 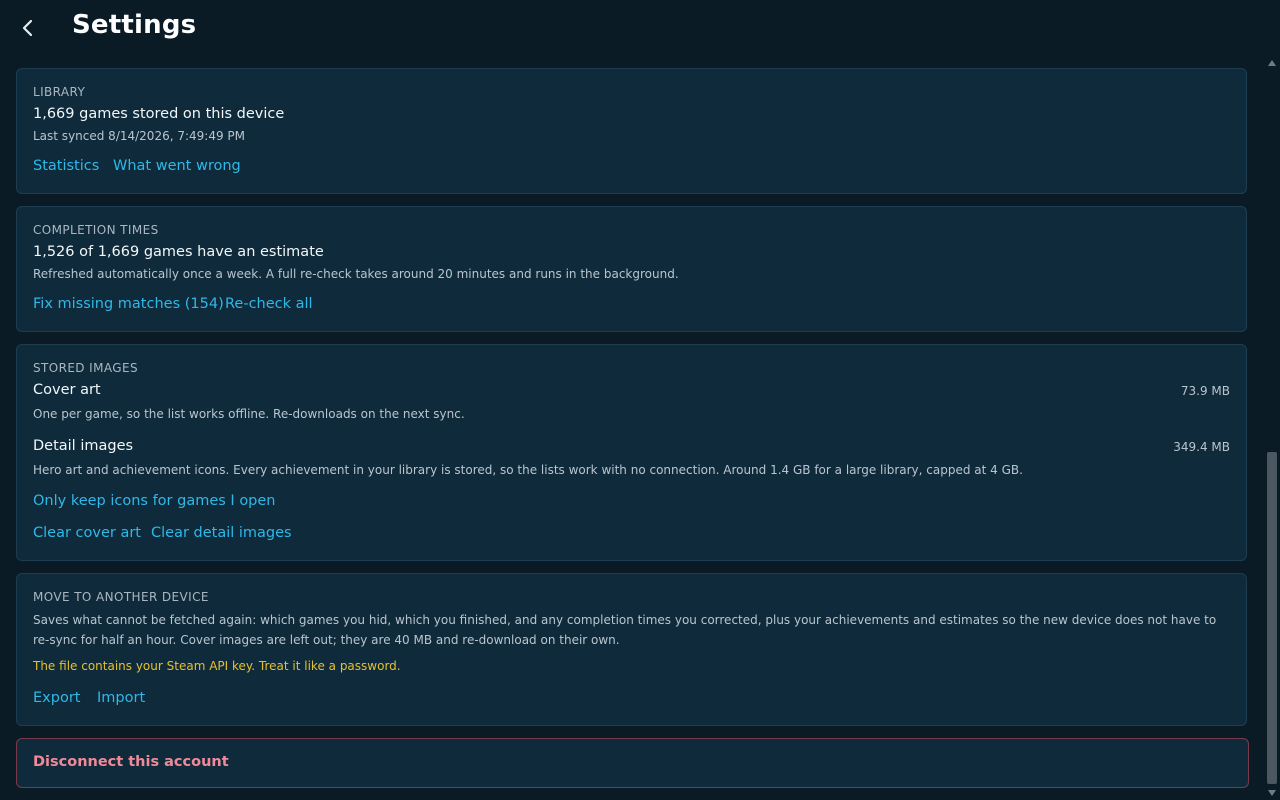 What do you see at coordinates (67, 390) in the screenshot?
I see `cover-art-title: Cover art` at bounding box center [67, 390].